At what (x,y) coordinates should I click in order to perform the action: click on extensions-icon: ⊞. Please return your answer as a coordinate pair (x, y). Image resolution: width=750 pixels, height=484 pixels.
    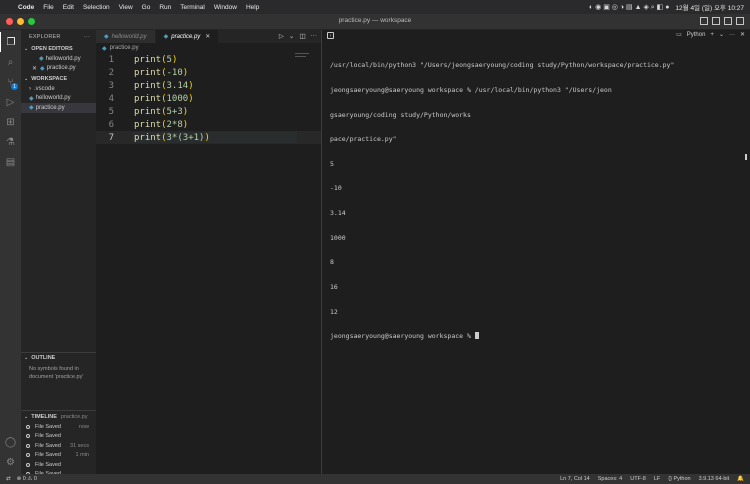
    Looking at the image, I should click on (10, 122).